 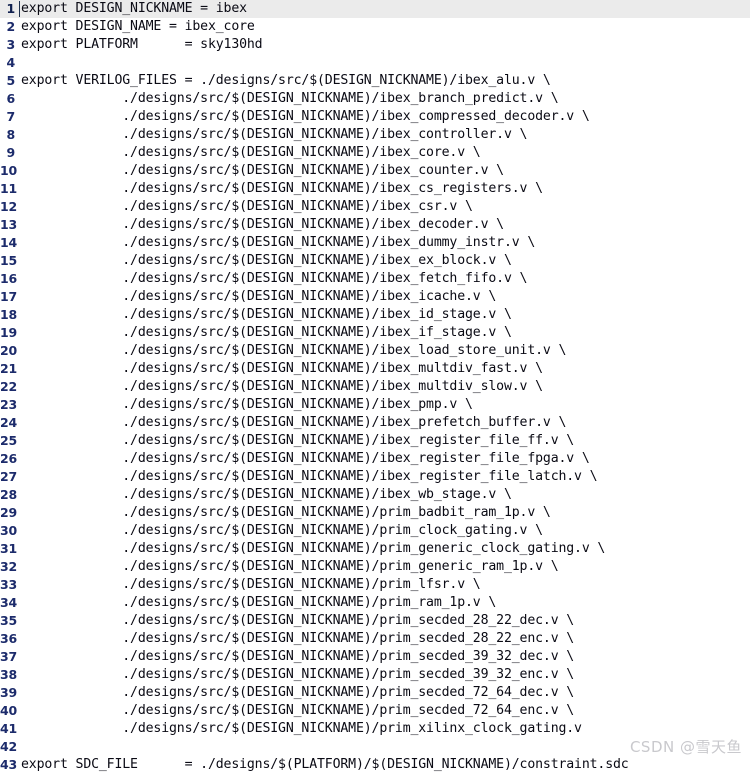 What do you see at coordinates (8, 314) in the screenshot?
I see `line-number: 18` at bounding box center [8, 314].